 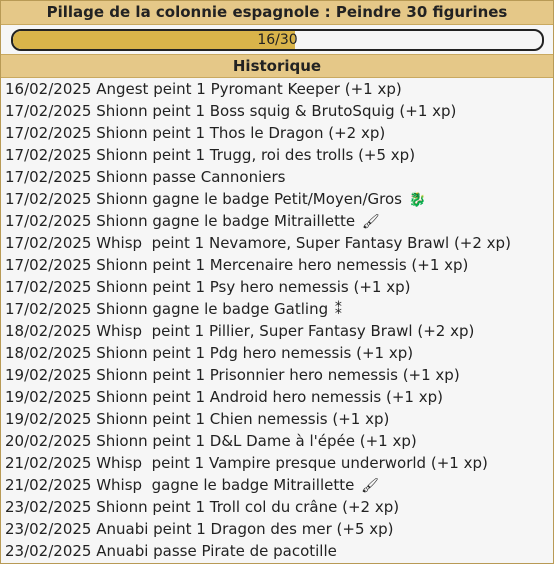 What do you see at coordinates (145, 177) in the screenshot?
I see `history-item-text: 17/02/2025 Shionn passe Cannoniers` at bounding box center [145, 177].